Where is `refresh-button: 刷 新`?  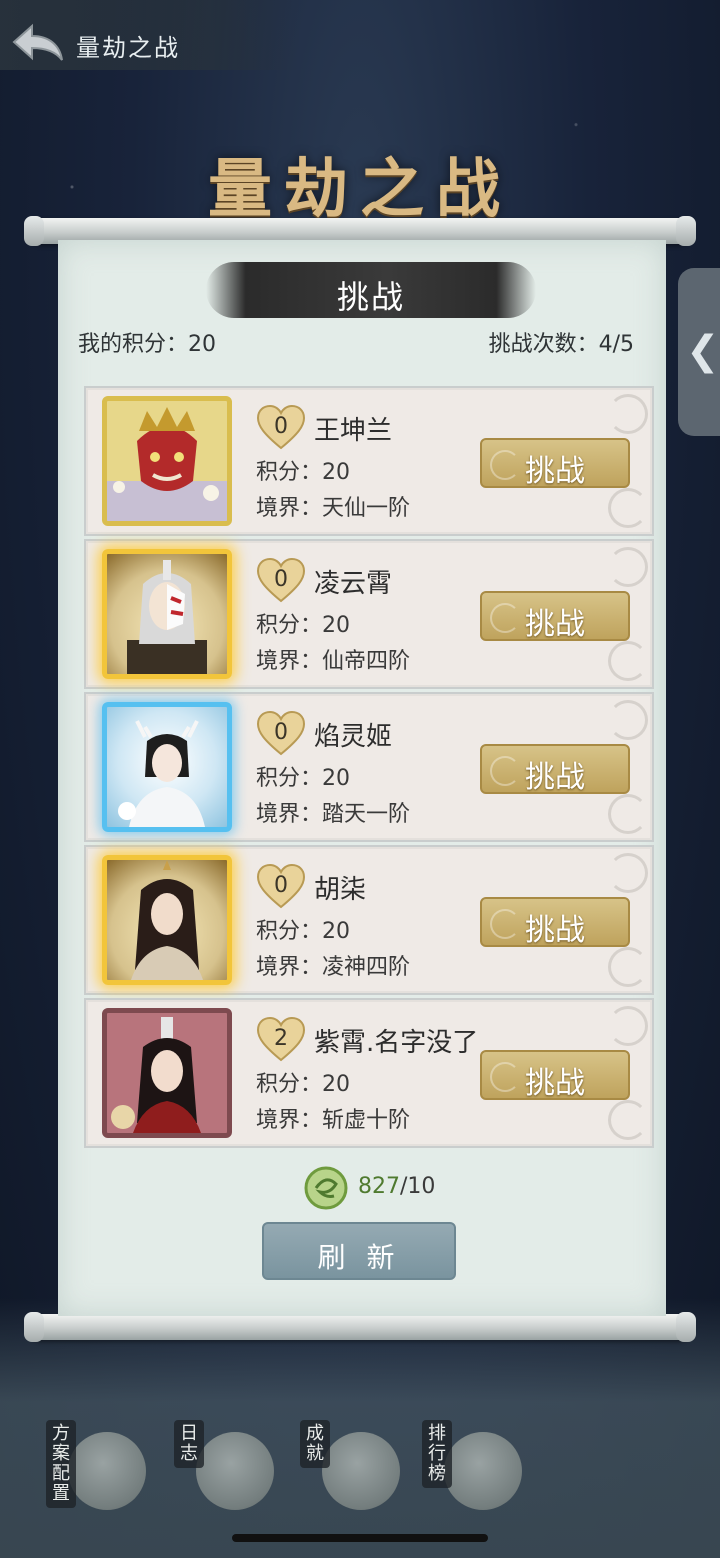 refresh-button: 刷 新 is located at coordinates (359, 1251).